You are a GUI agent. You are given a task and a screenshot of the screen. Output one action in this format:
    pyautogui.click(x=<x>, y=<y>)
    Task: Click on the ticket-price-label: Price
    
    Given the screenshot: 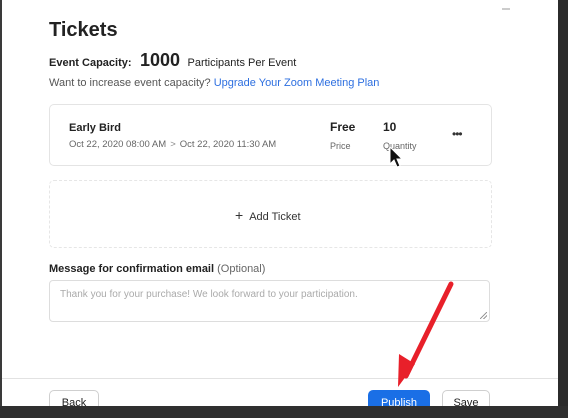 What is the action you would take?
    pyautogui.click(x=340, y=146)
    